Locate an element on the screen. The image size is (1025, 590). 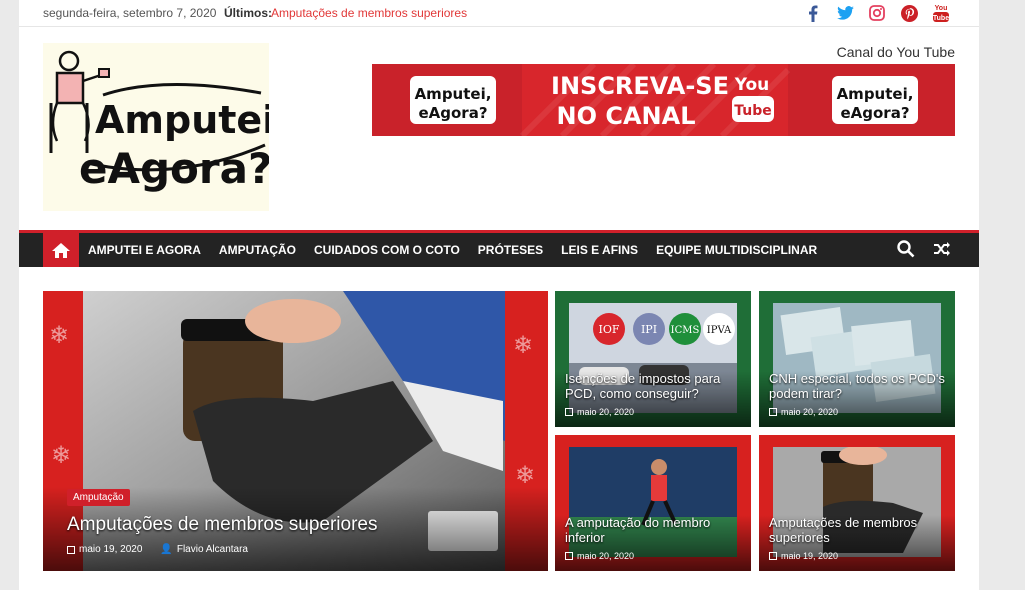
tag-ipva: IPVA is located at coordinates (719, 330).